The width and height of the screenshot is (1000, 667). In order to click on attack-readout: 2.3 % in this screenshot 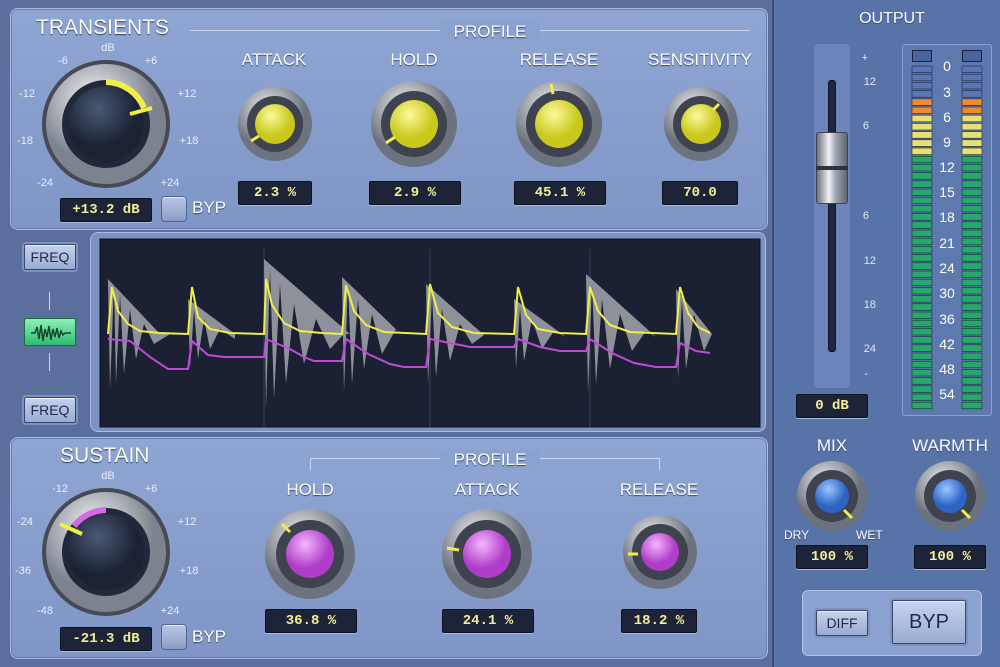, I will do `click(275, 193)`.